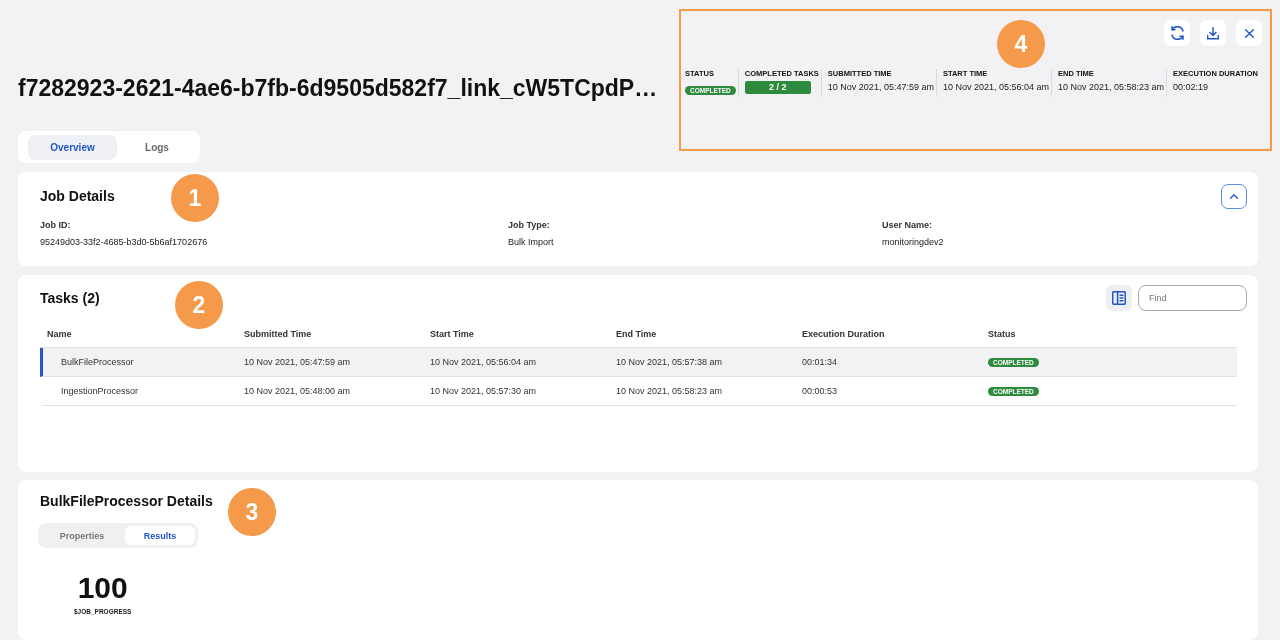 The height and width of the screenshot is (640, 1280). I want to click on stat-value: 10 Nov 2021, 05:58:23 am, so click(1111, 87).